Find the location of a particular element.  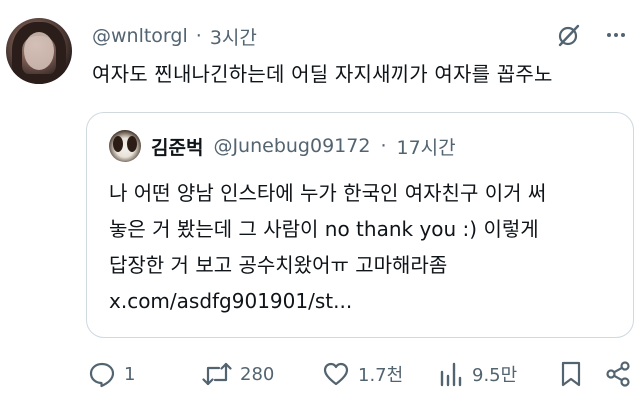

share-icon is located at coordinates (618, 374).